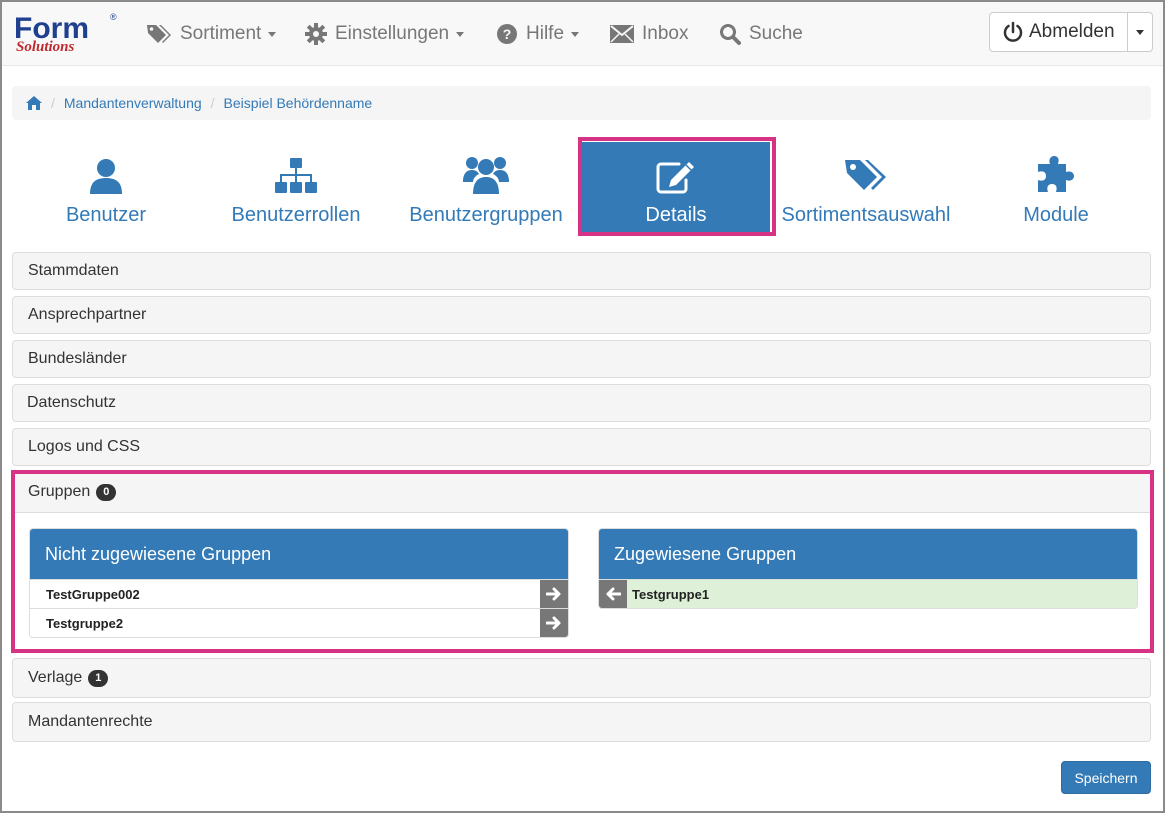  What do you see at coordinates (221, 33) in the screenshot?
I see `nav-sortiment-label: Sortiment` at bounding box center [221, 33].